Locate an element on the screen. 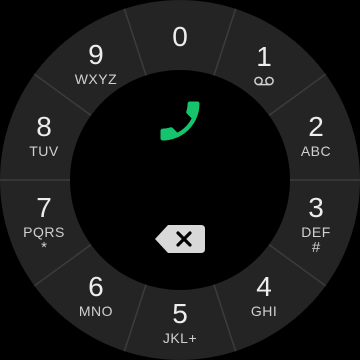  backspace-button is located at coordinates (180, 239).